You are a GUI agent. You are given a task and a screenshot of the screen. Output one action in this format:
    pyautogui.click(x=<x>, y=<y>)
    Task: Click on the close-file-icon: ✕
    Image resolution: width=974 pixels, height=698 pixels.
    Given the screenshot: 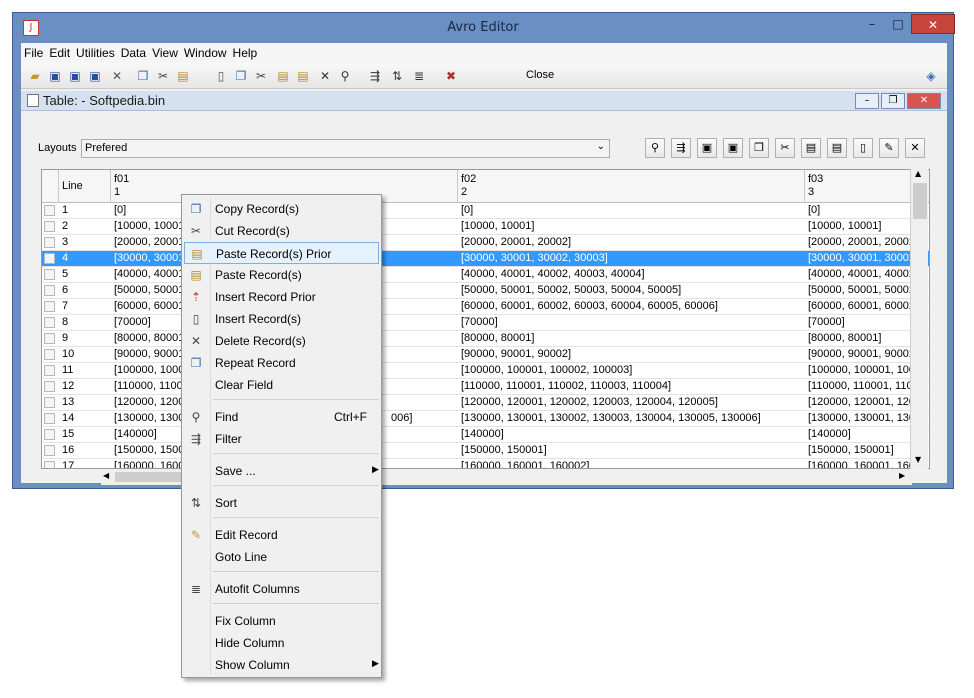 What is the action you would take?
    pyautogui.click(x=117, y=76)
    